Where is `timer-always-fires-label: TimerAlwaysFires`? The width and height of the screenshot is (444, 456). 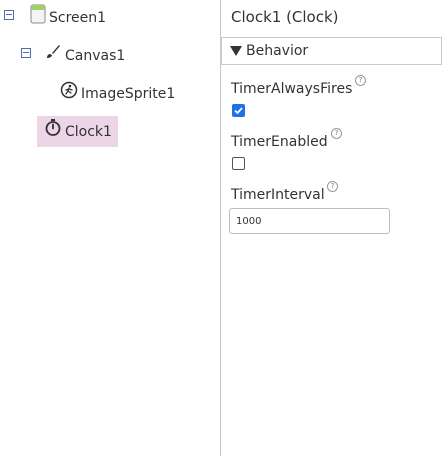 timer-always-fires-label: TimerAlwaysFires is located at coordinates (292, 89).